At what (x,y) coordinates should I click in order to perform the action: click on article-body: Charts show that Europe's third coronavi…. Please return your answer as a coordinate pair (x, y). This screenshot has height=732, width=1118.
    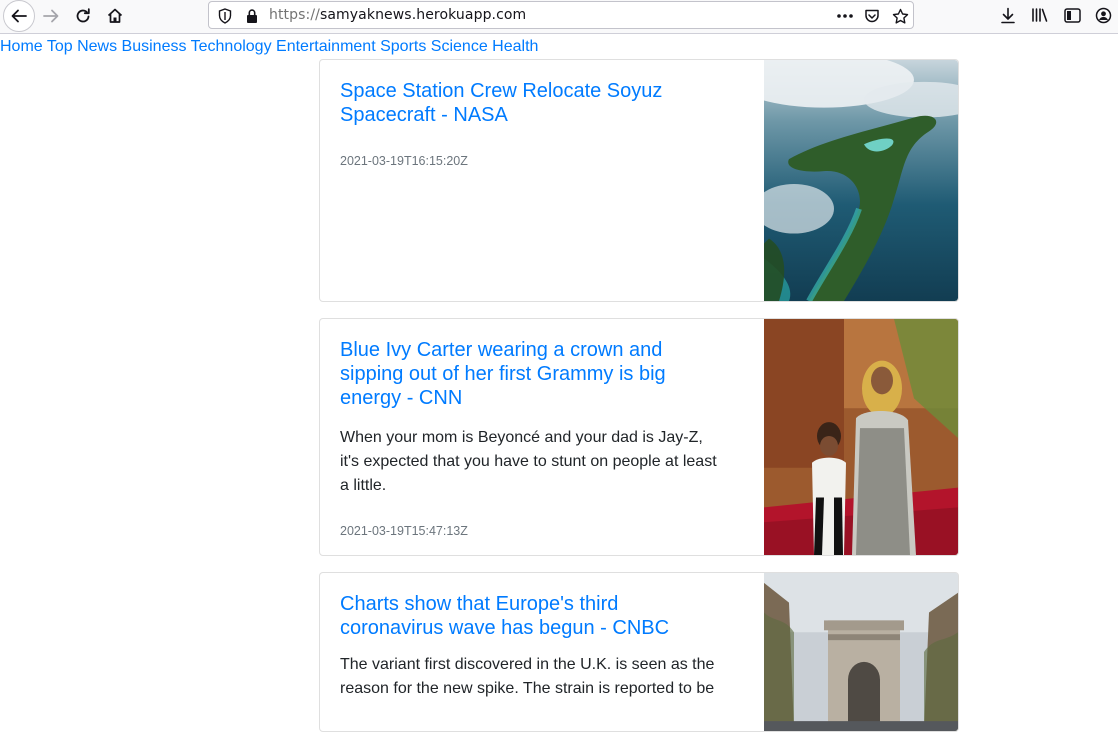
    Looking at the image, I should click on (530, 646).